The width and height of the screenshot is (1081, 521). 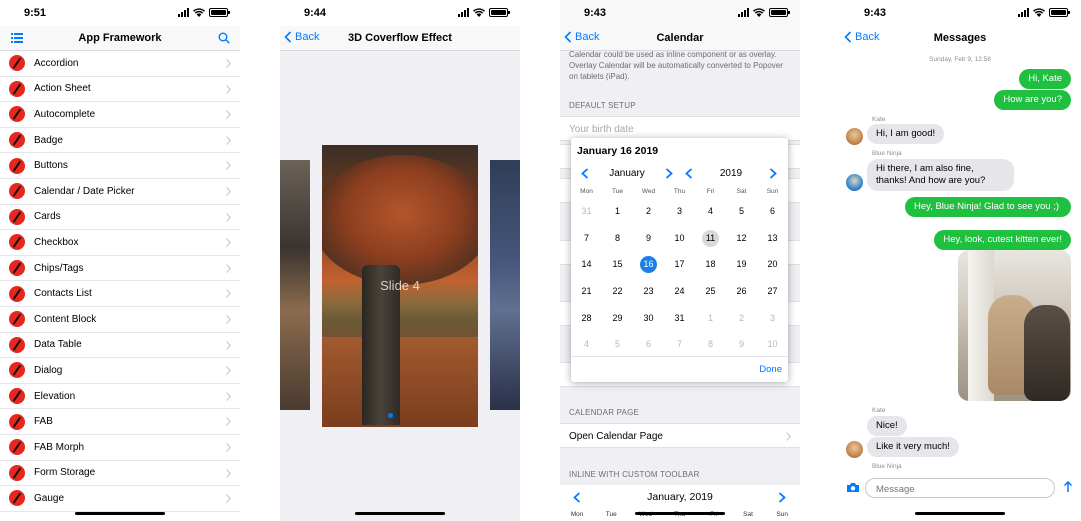 What do you see at coordinates (585, 173) in the screenshot?
I see `prev-month-icon` at bounding box center [585, 173].